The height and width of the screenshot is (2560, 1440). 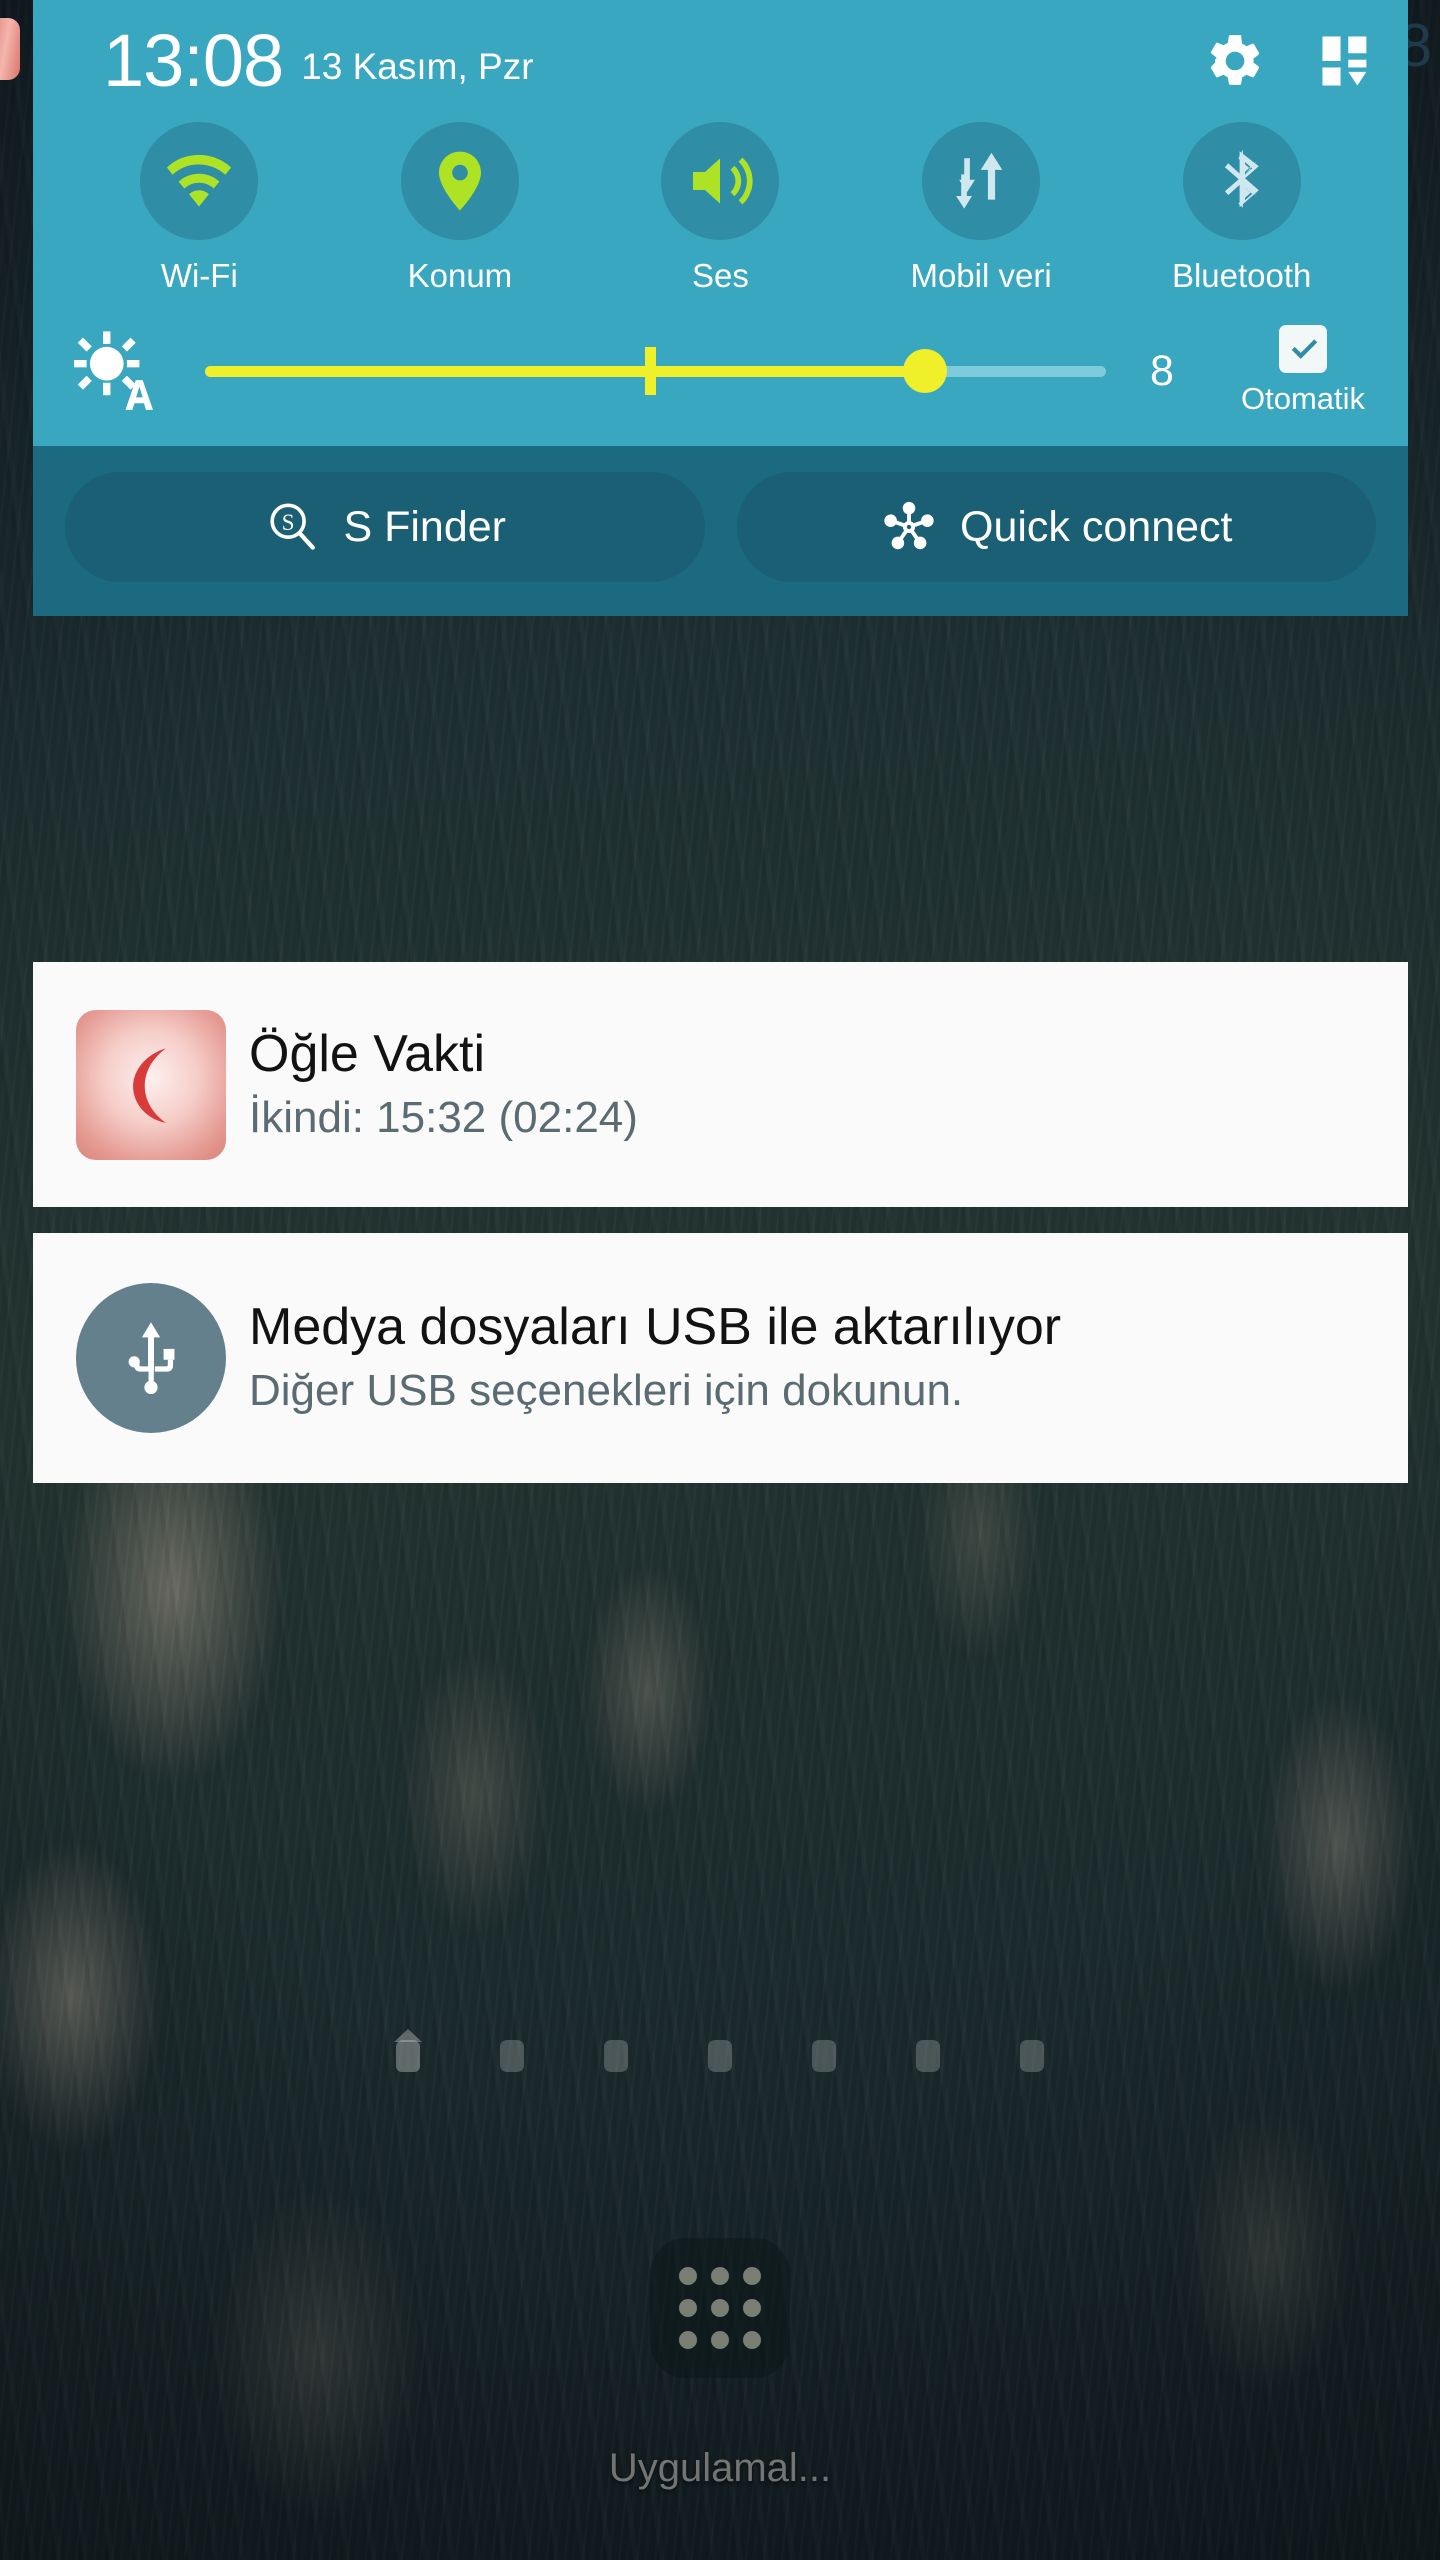 I want to click on brightness-auto-icon, so click(x=113, y=370).